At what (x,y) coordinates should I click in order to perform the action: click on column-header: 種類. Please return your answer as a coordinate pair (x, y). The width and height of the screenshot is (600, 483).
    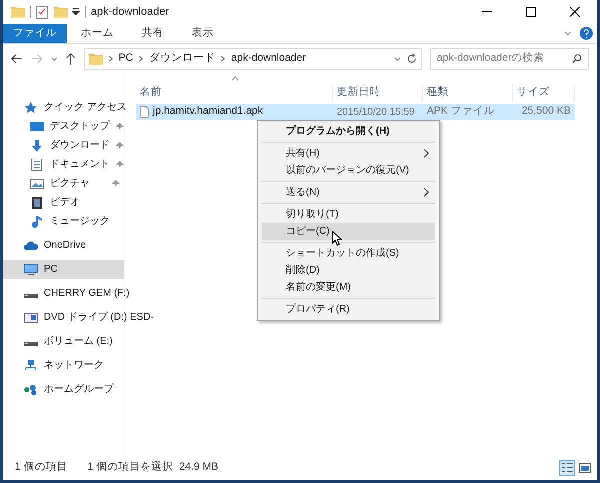
    Looking at the image, I should click on (468, 93).